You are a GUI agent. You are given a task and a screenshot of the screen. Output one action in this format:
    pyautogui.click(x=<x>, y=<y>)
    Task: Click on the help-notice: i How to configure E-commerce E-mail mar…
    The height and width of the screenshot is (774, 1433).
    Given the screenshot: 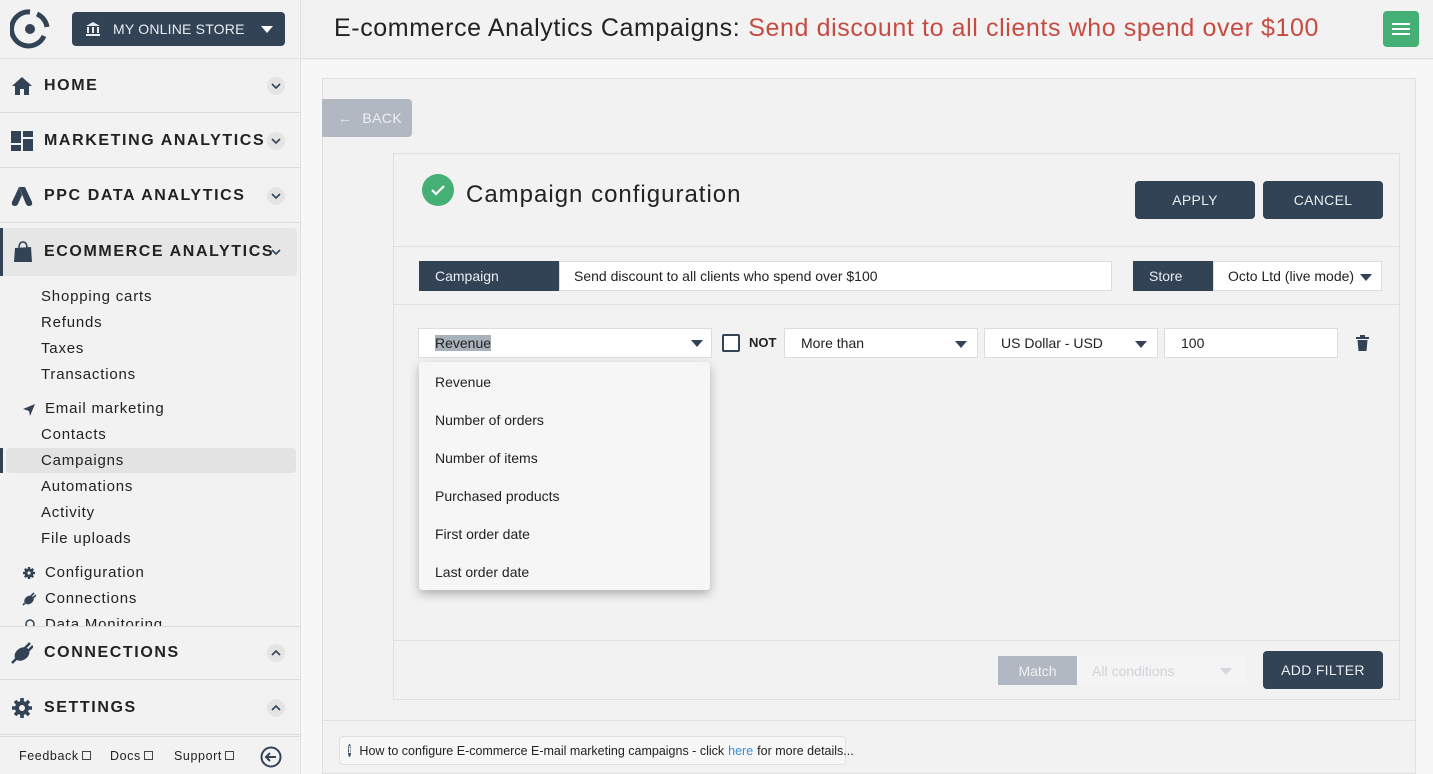 What is the action you would take?
    pyautogui.click(x=596, y=750)
    